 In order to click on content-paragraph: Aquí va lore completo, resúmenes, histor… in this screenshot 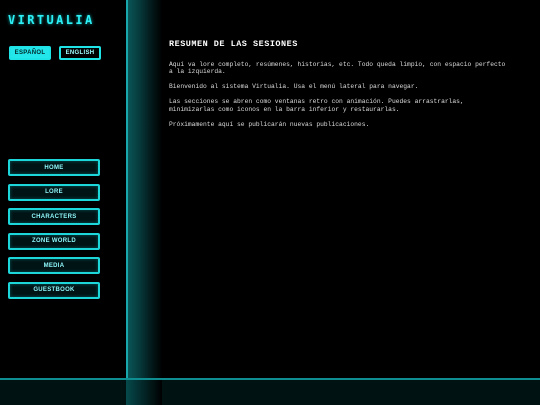, I will do `click(337, 68)`.